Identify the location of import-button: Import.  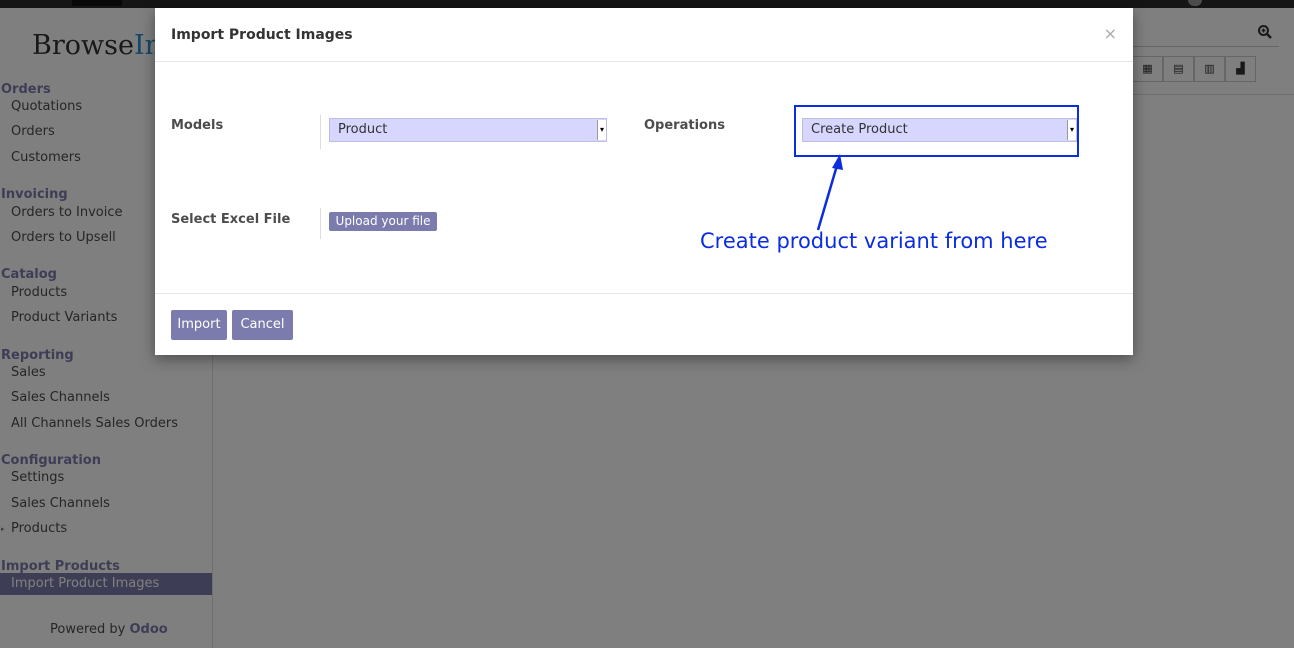
(199, 325).